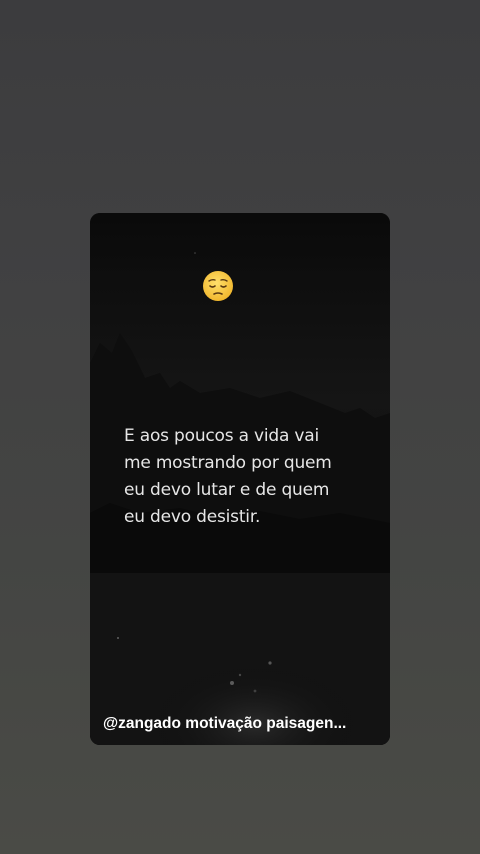 The height and width of the screenshot is (854, 480). I want to click on quote-line: me mostrando por quem, so click(228, 463).